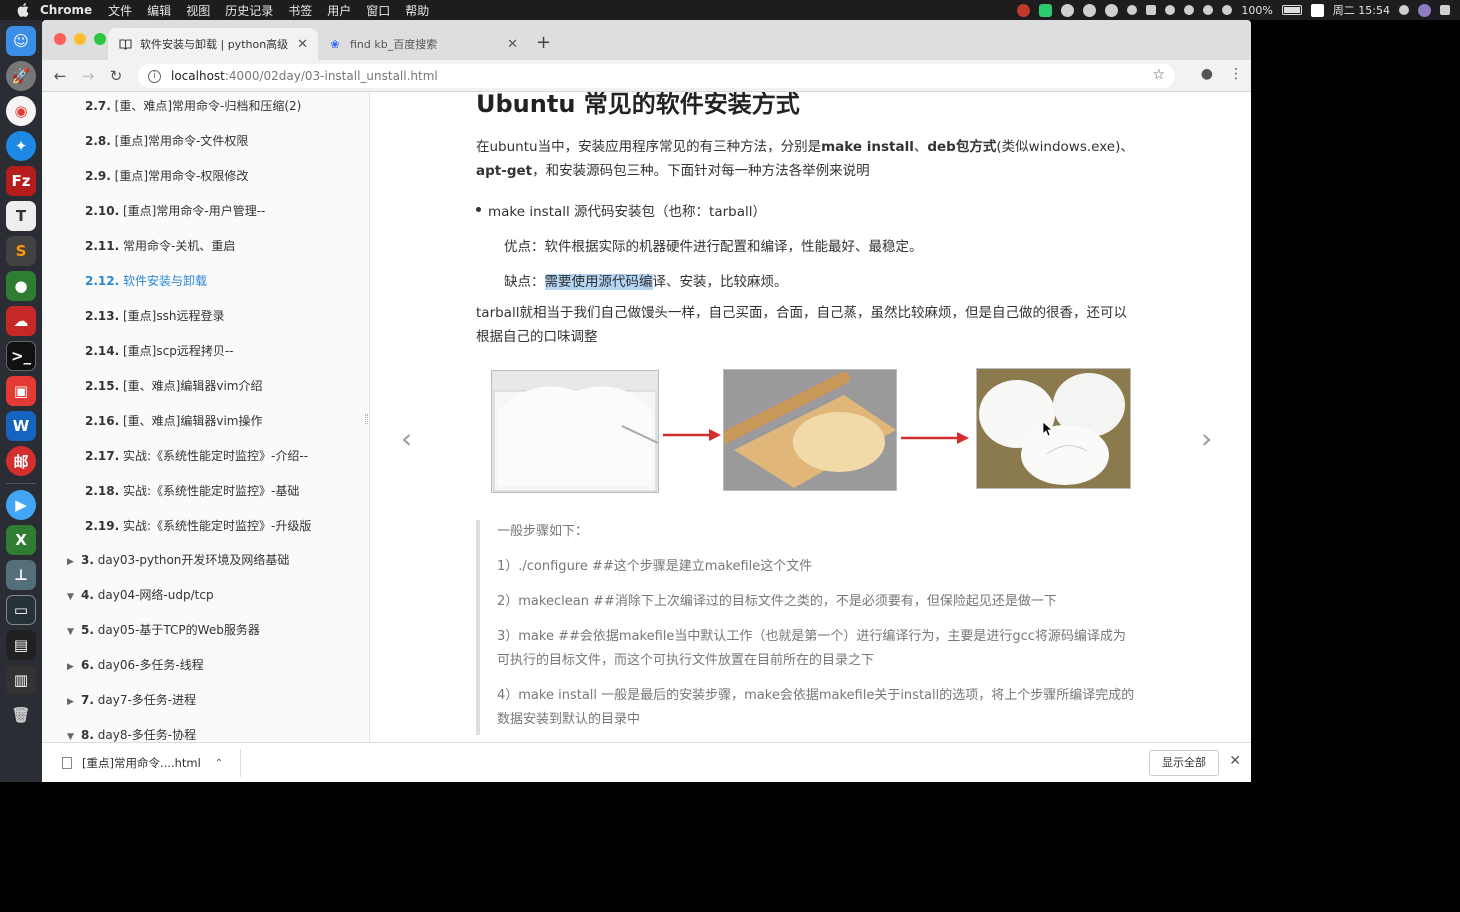 The height and width of the screenshot is (912, 1460). Describe the element at coordinates (1317, 10) in the screenshot. I see `app-s-icon` at that location.